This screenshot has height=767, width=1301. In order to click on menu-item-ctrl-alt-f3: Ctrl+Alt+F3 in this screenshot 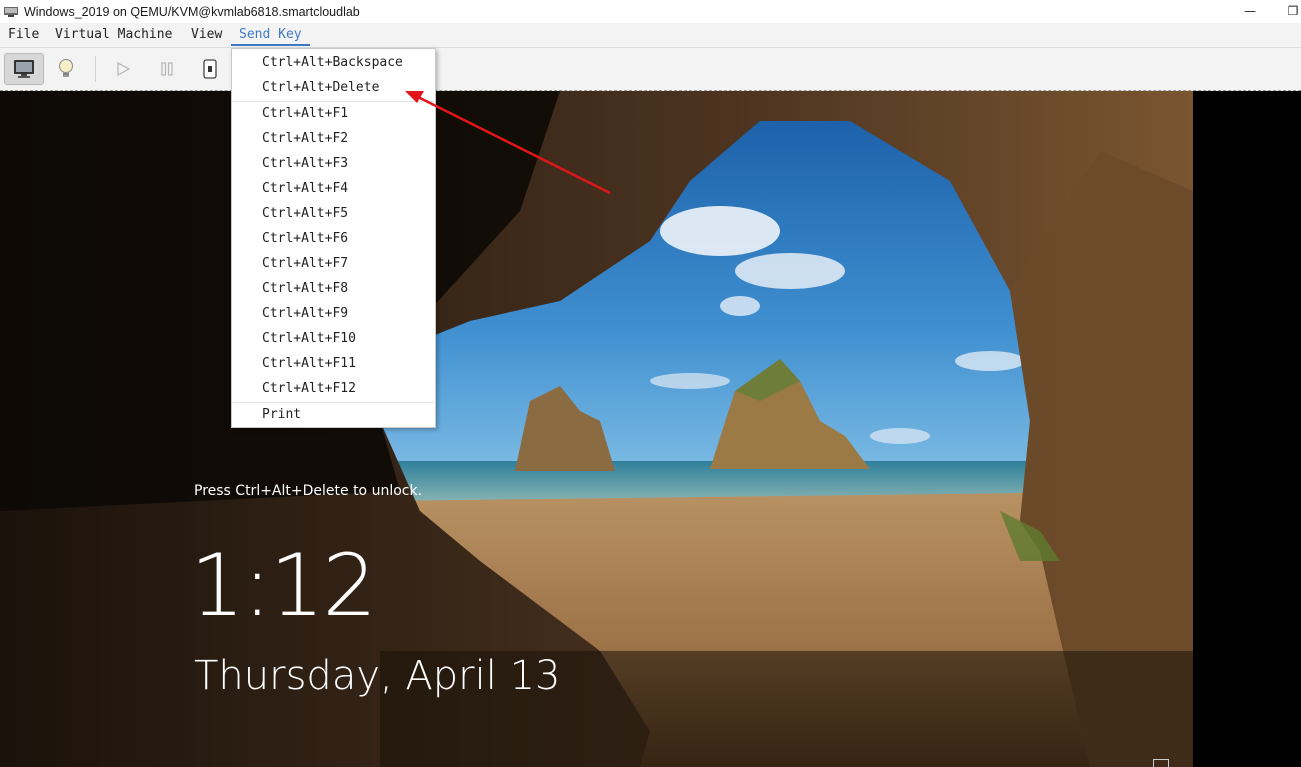, I will do `click(305, 164)`.